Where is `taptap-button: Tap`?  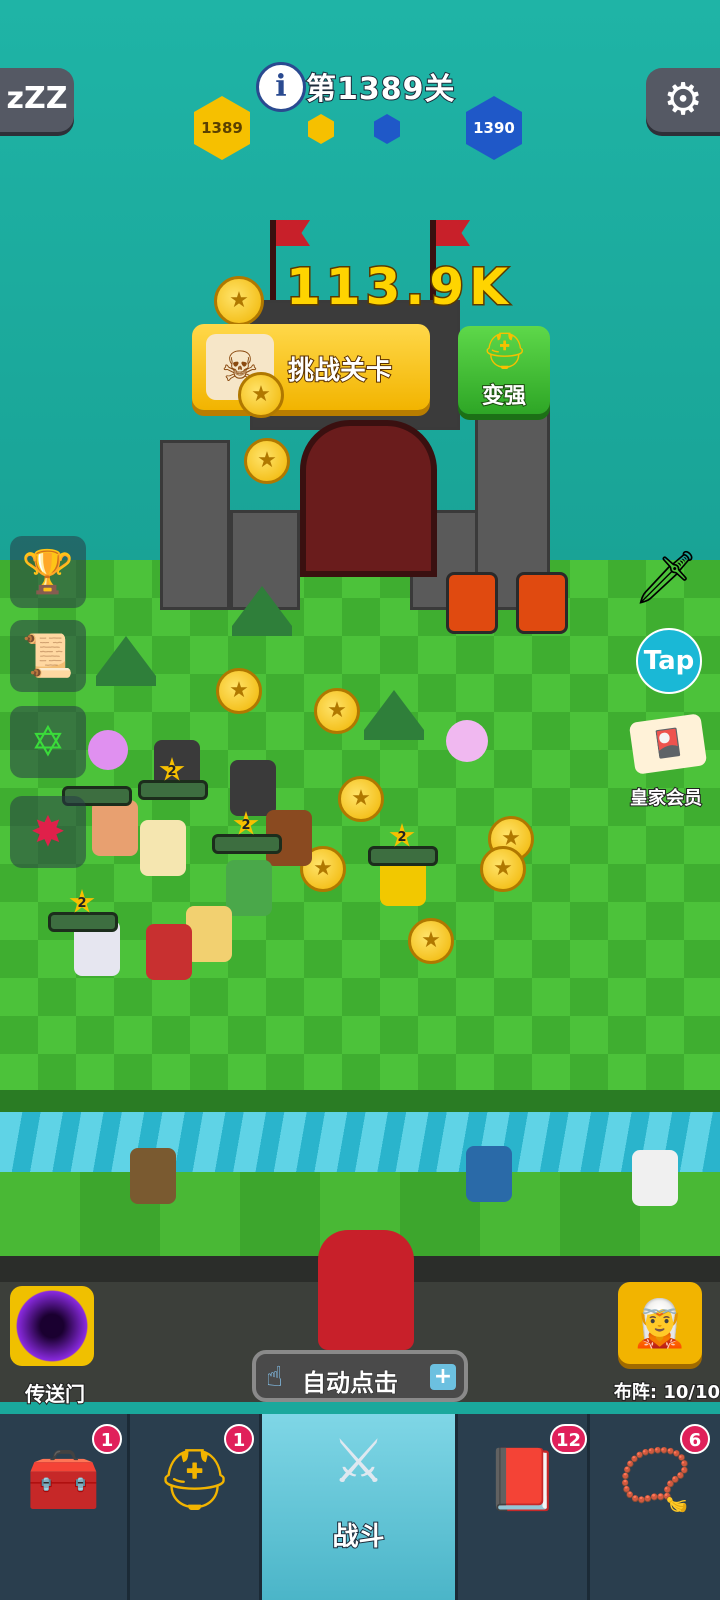
taptap-button: Tap is located at coordinates (669, 661).